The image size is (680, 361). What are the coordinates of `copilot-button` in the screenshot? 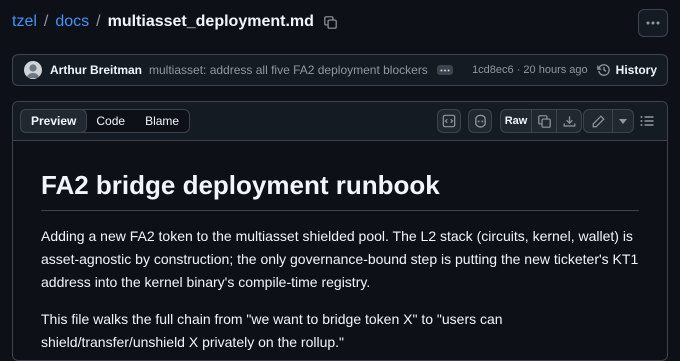 It's located at (480, 121).